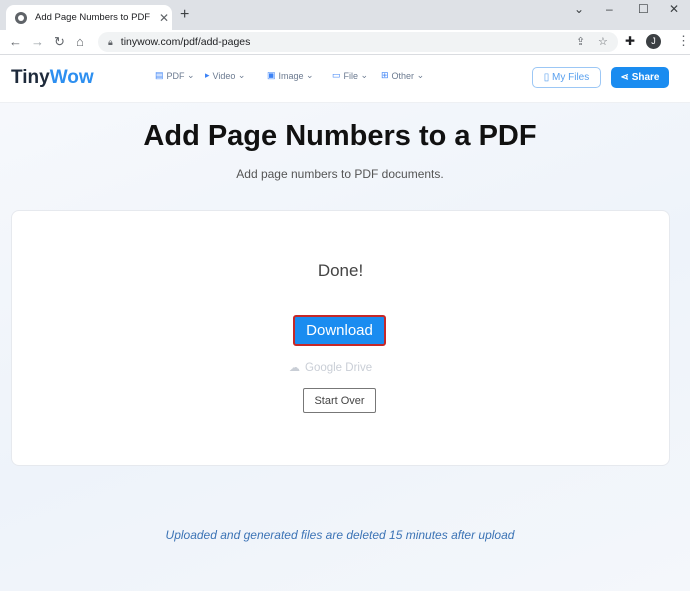 This screenshot has height=591, width=690. What do you see at coordinates (21, 17) in the screenshot?
I see `site-favicon-icon` at bounding box center [21, 17].